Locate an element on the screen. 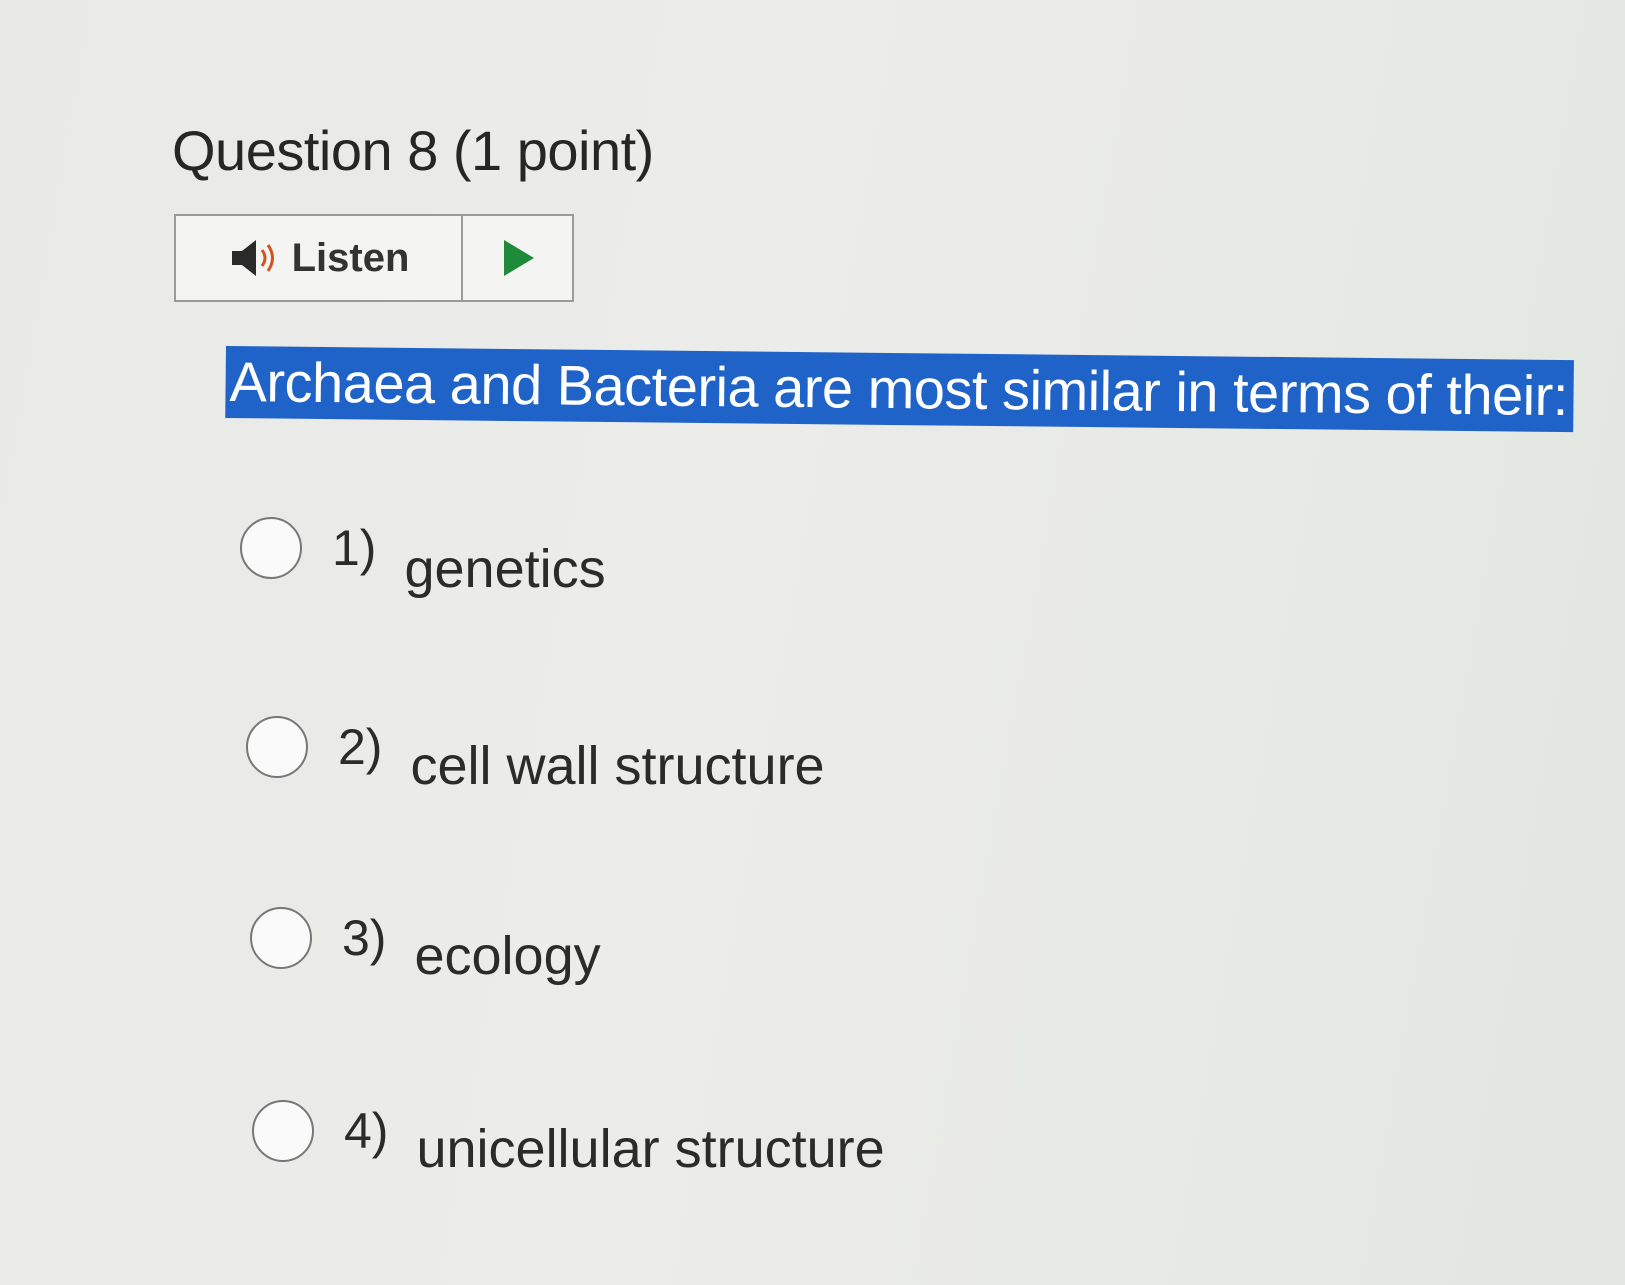 This screenshot has height=1285, width=1625. listen-button: Listen is located at coordinates (319, 258).